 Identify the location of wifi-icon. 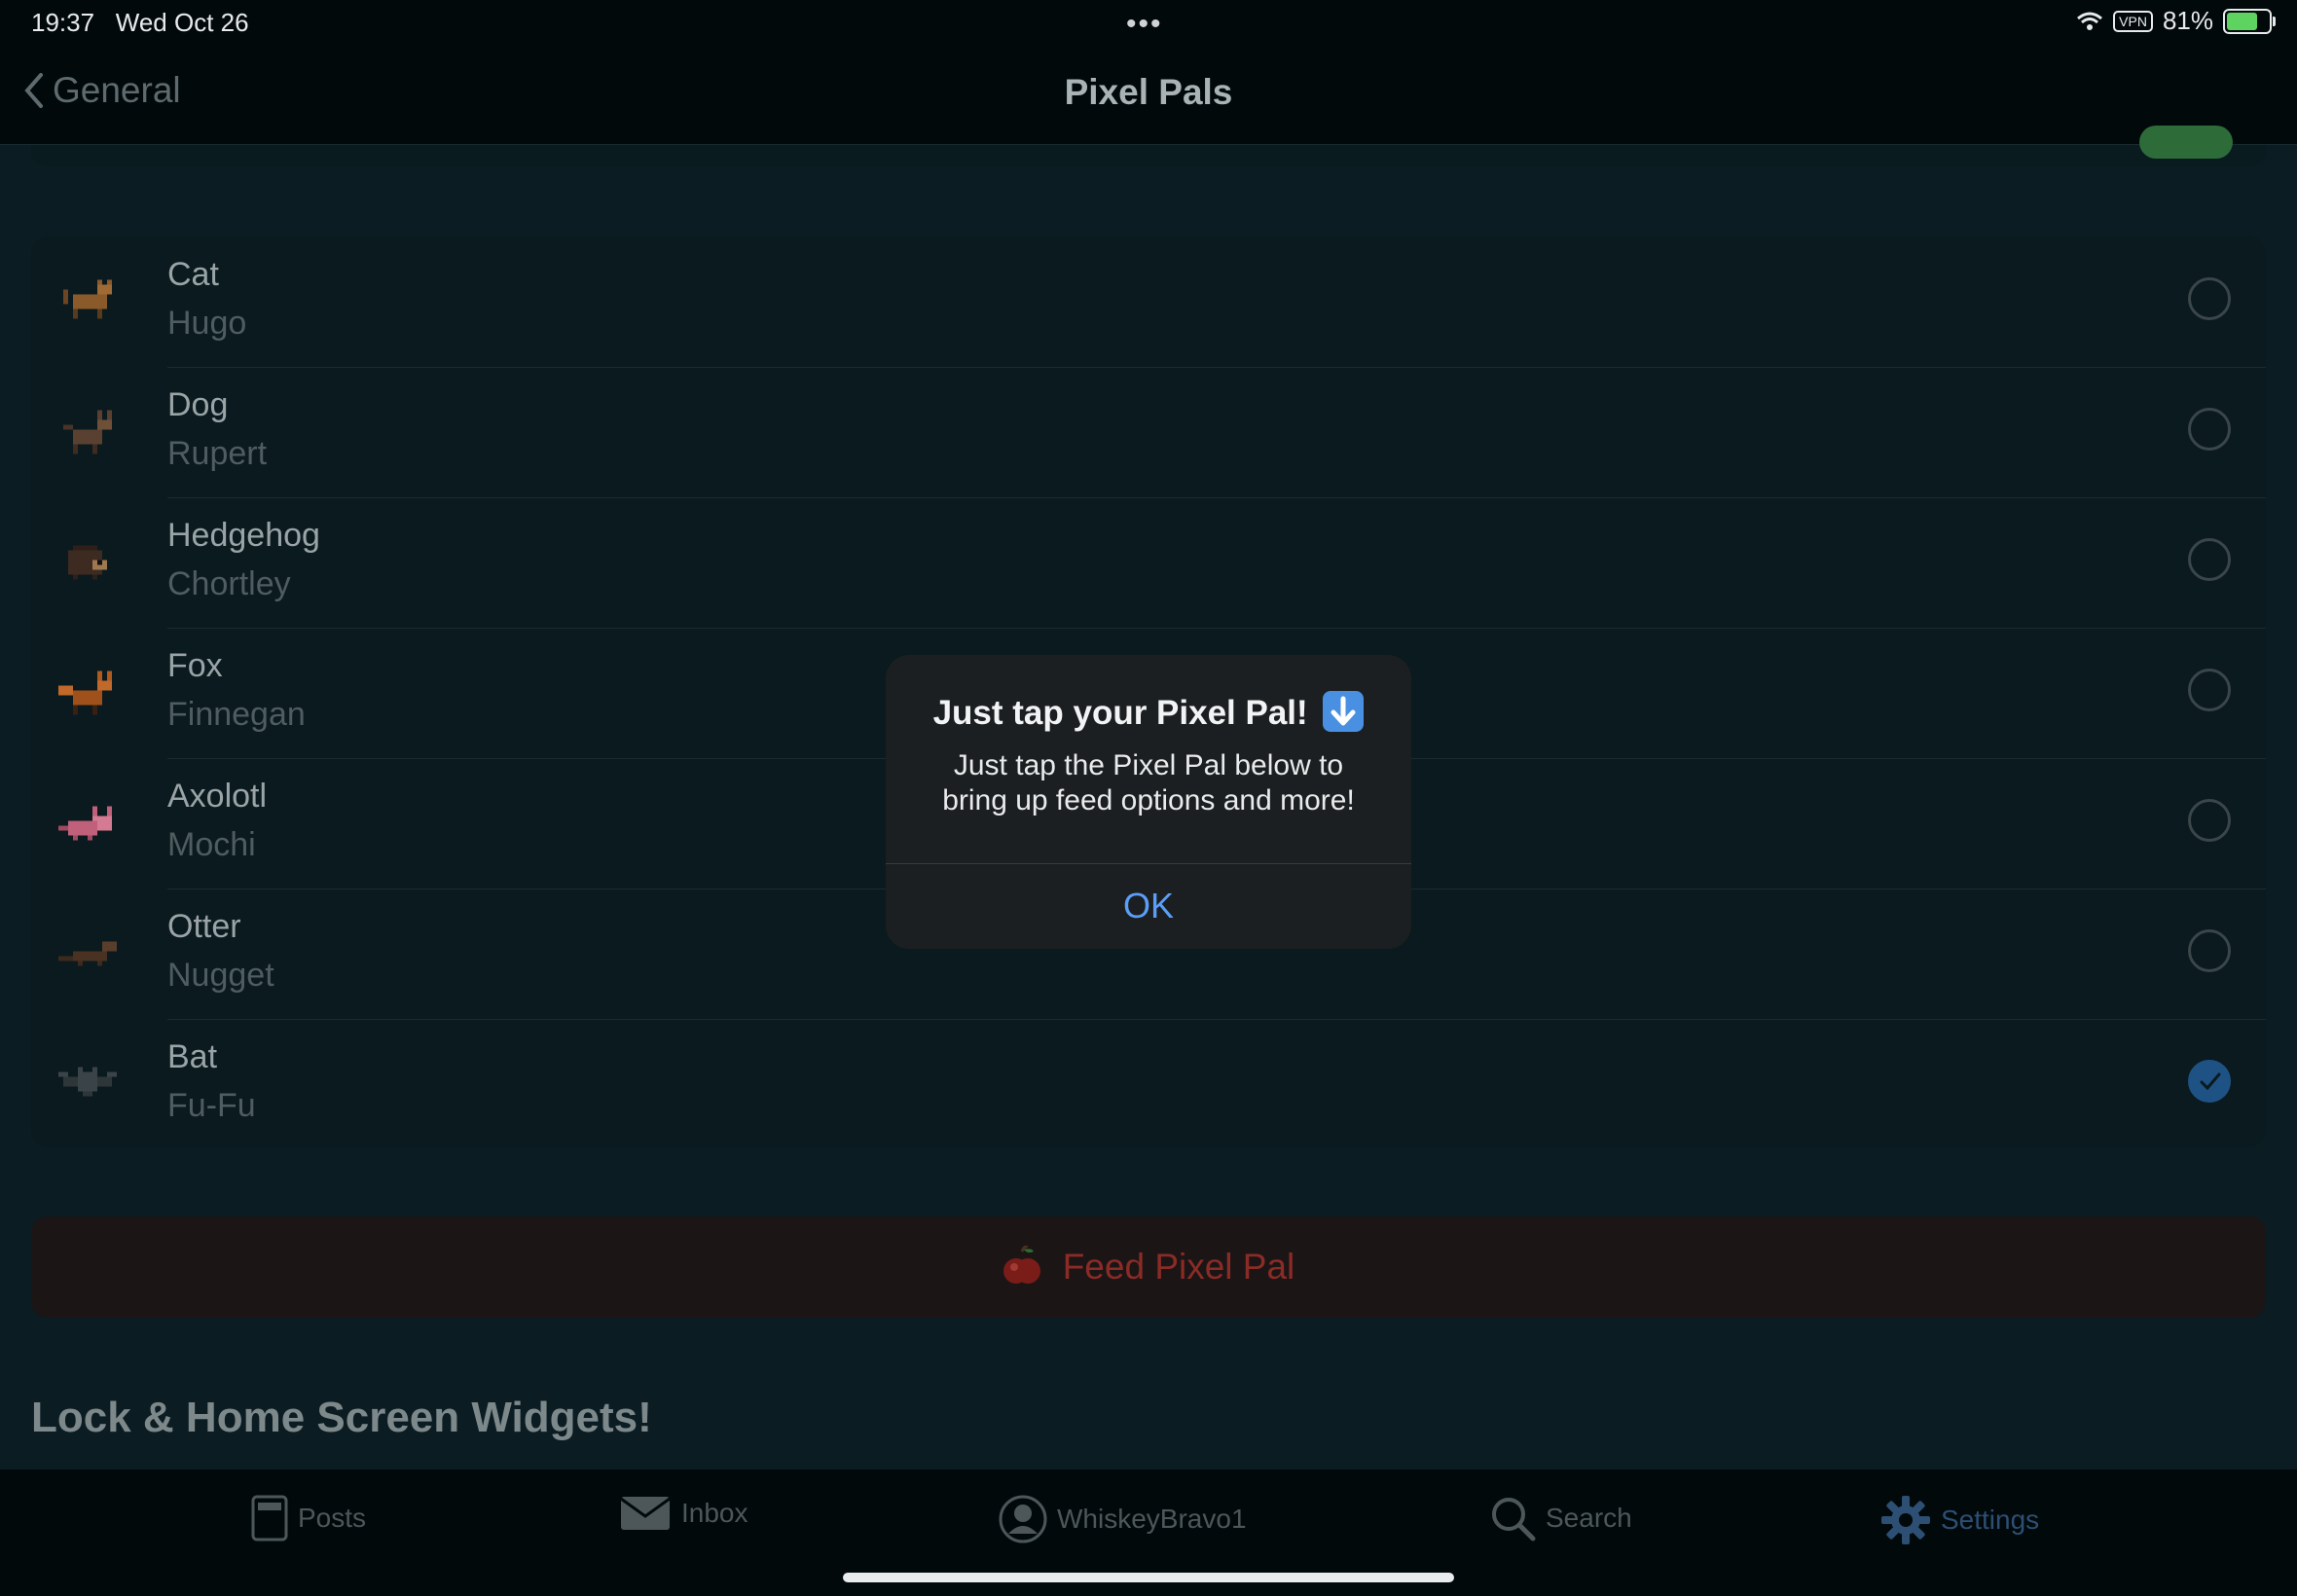
(2090, 21).